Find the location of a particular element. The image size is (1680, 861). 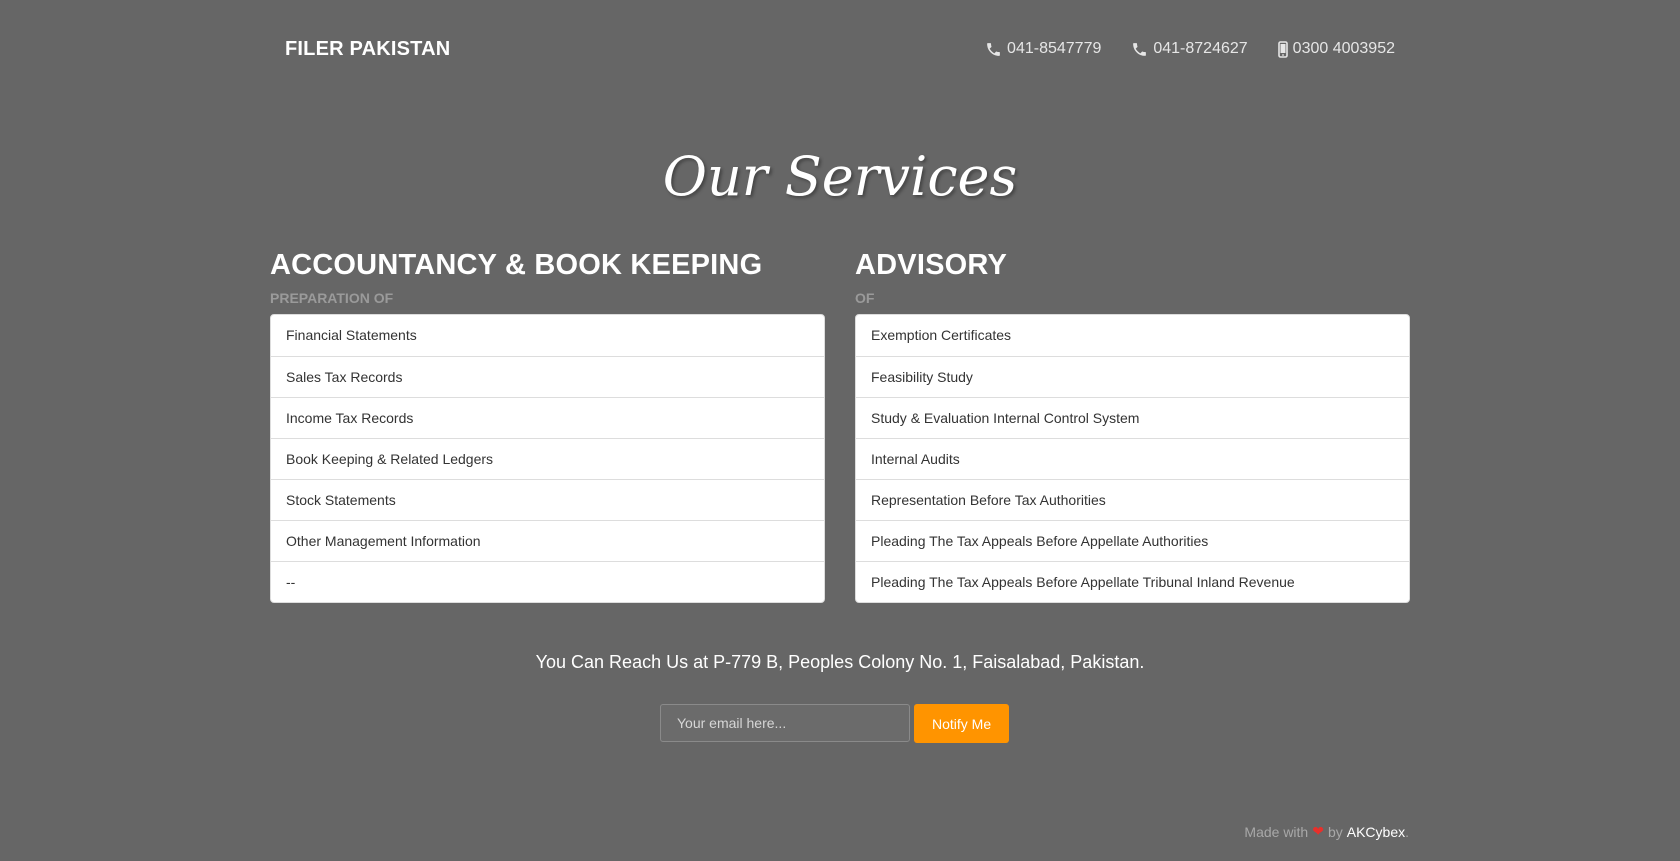

footer-credit: Made with ❤ by AKCybex . is located at coordinates (1326, 831).